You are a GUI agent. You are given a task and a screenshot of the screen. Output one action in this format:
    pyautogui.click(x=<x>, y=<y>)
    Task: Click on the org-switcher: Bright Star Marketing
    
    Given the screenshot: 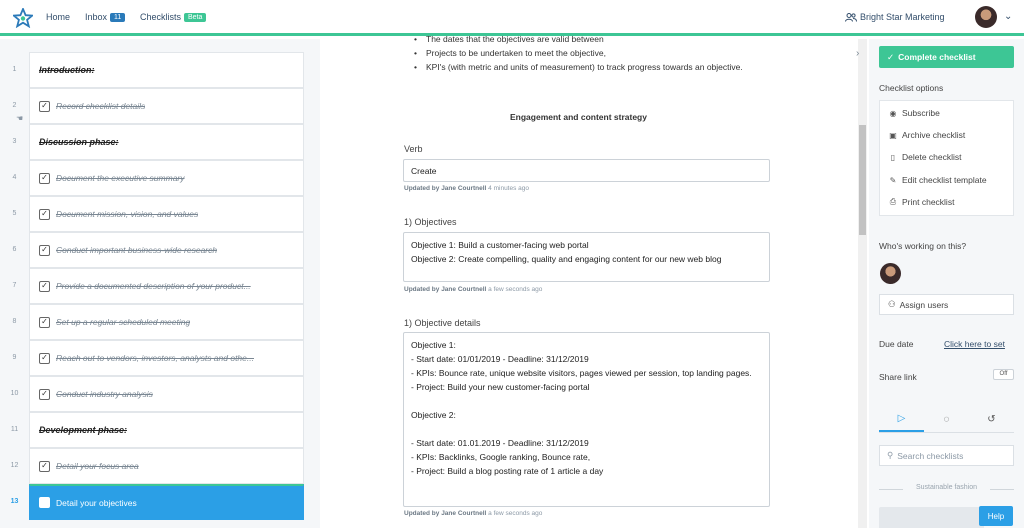 What is the action you would take?
    pyautogui.click(x=895, y=17)
    